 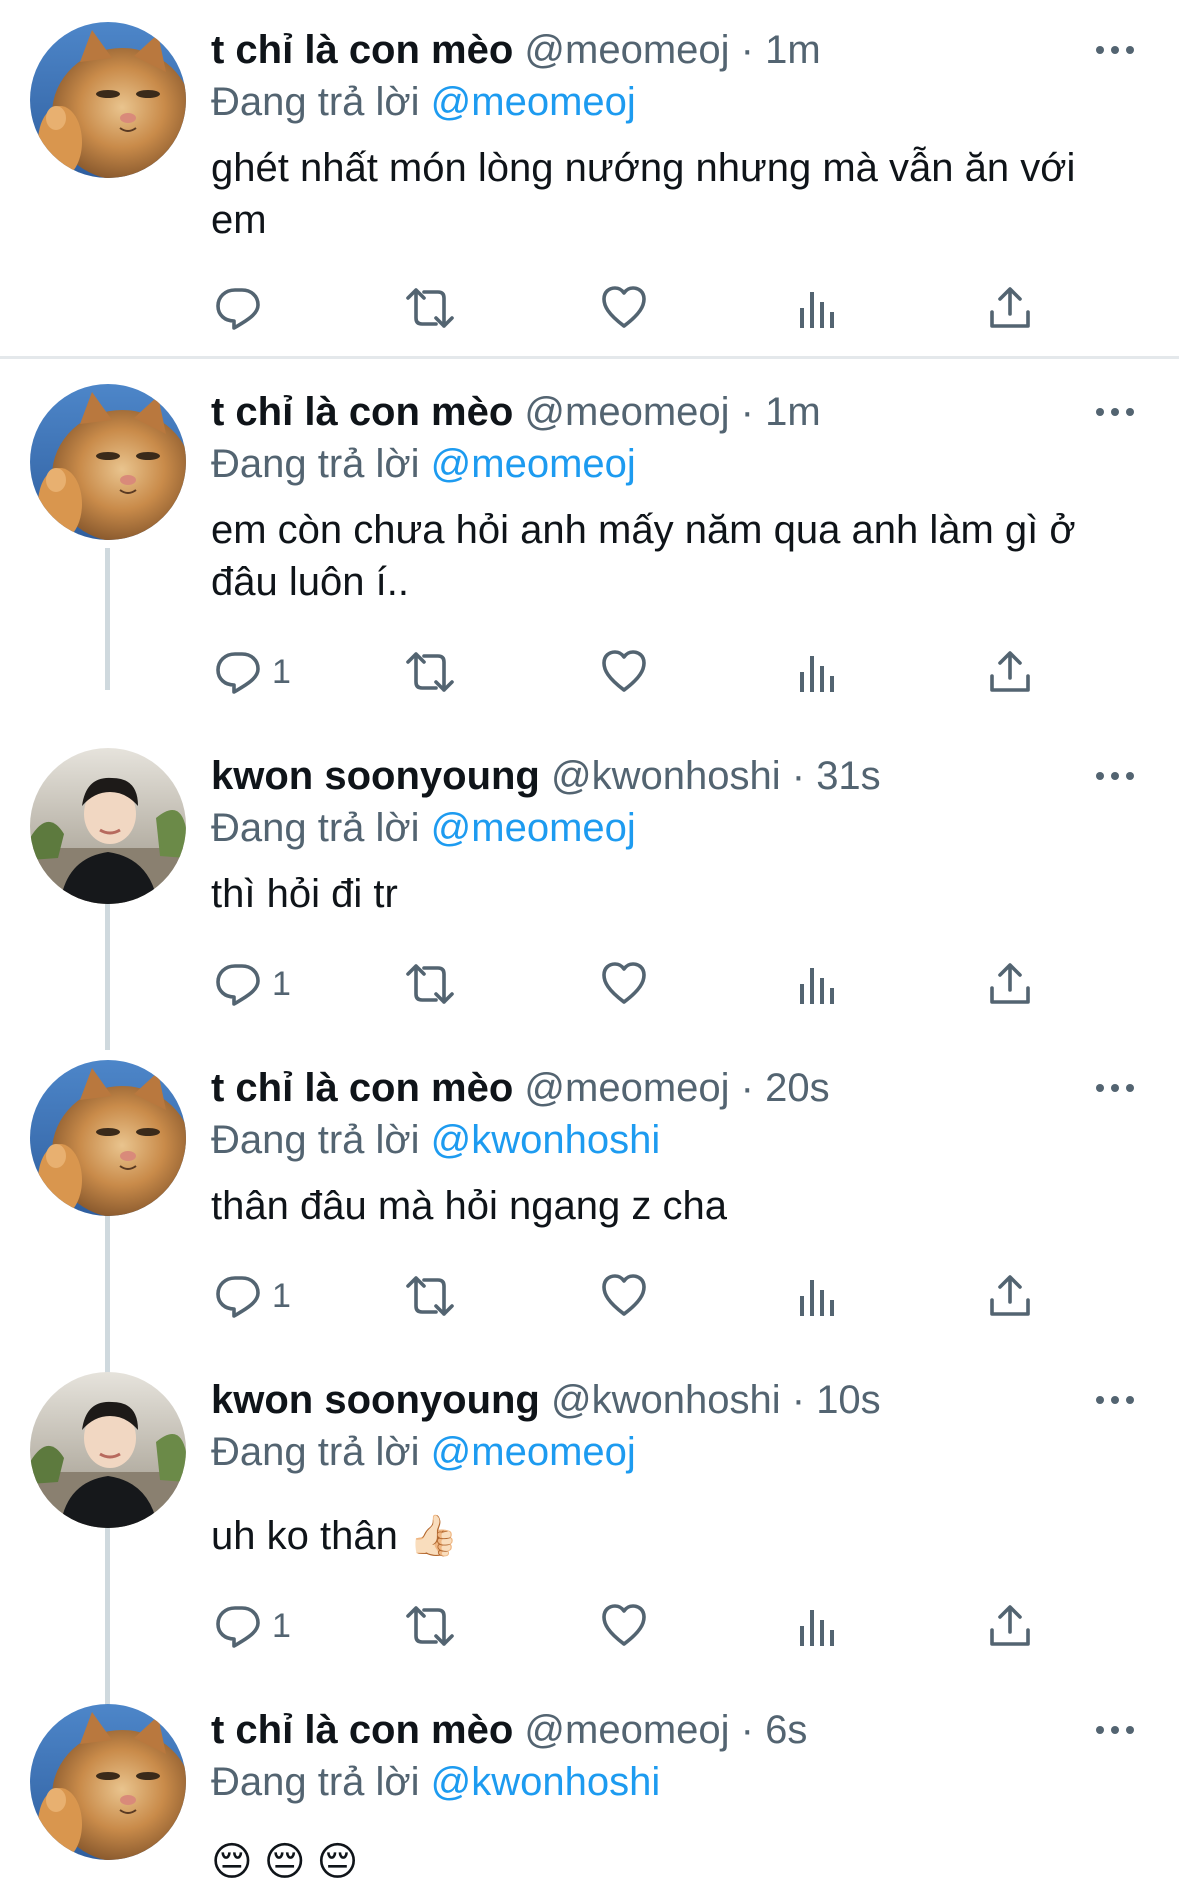 What do you see at coordinates (546, 1400) in the screenshot?
I see `tweet-header: kwon soonyoung @kwonhoshi · 10s` at bounding box center [546, 1400].